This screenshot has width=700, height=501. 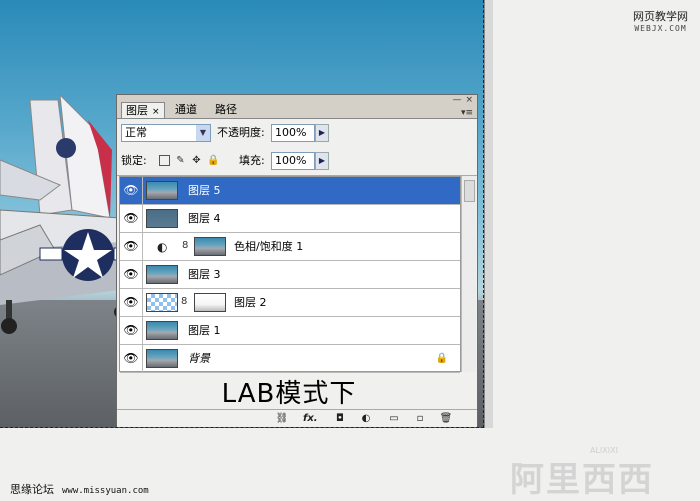 What do you see at coordinates (156, 112) in the screenshot?
I see `tab-close-icon: ×` at bounding box center [156, 112].